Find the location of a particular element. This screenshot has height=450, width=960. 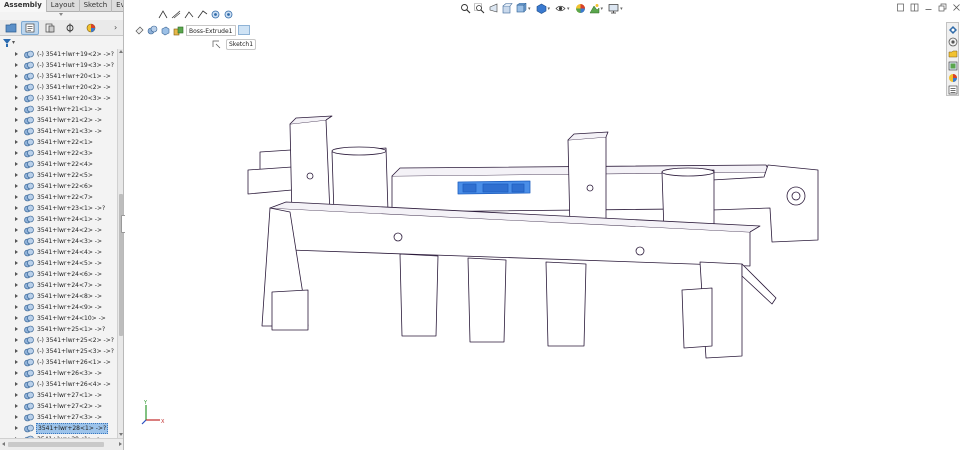

tree-item: (-) 3541+lwr+25<2> ->? is located at coordinates (58, 340).